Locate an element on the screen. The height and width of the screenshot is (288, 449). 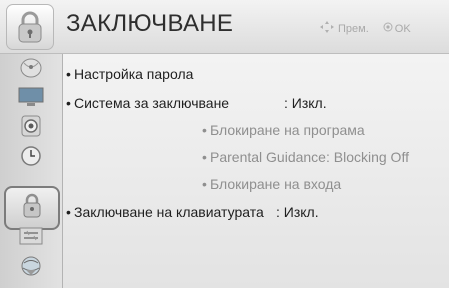
menu-item-block-input: • Блокиране на входа is located at coordinates (272, 184).